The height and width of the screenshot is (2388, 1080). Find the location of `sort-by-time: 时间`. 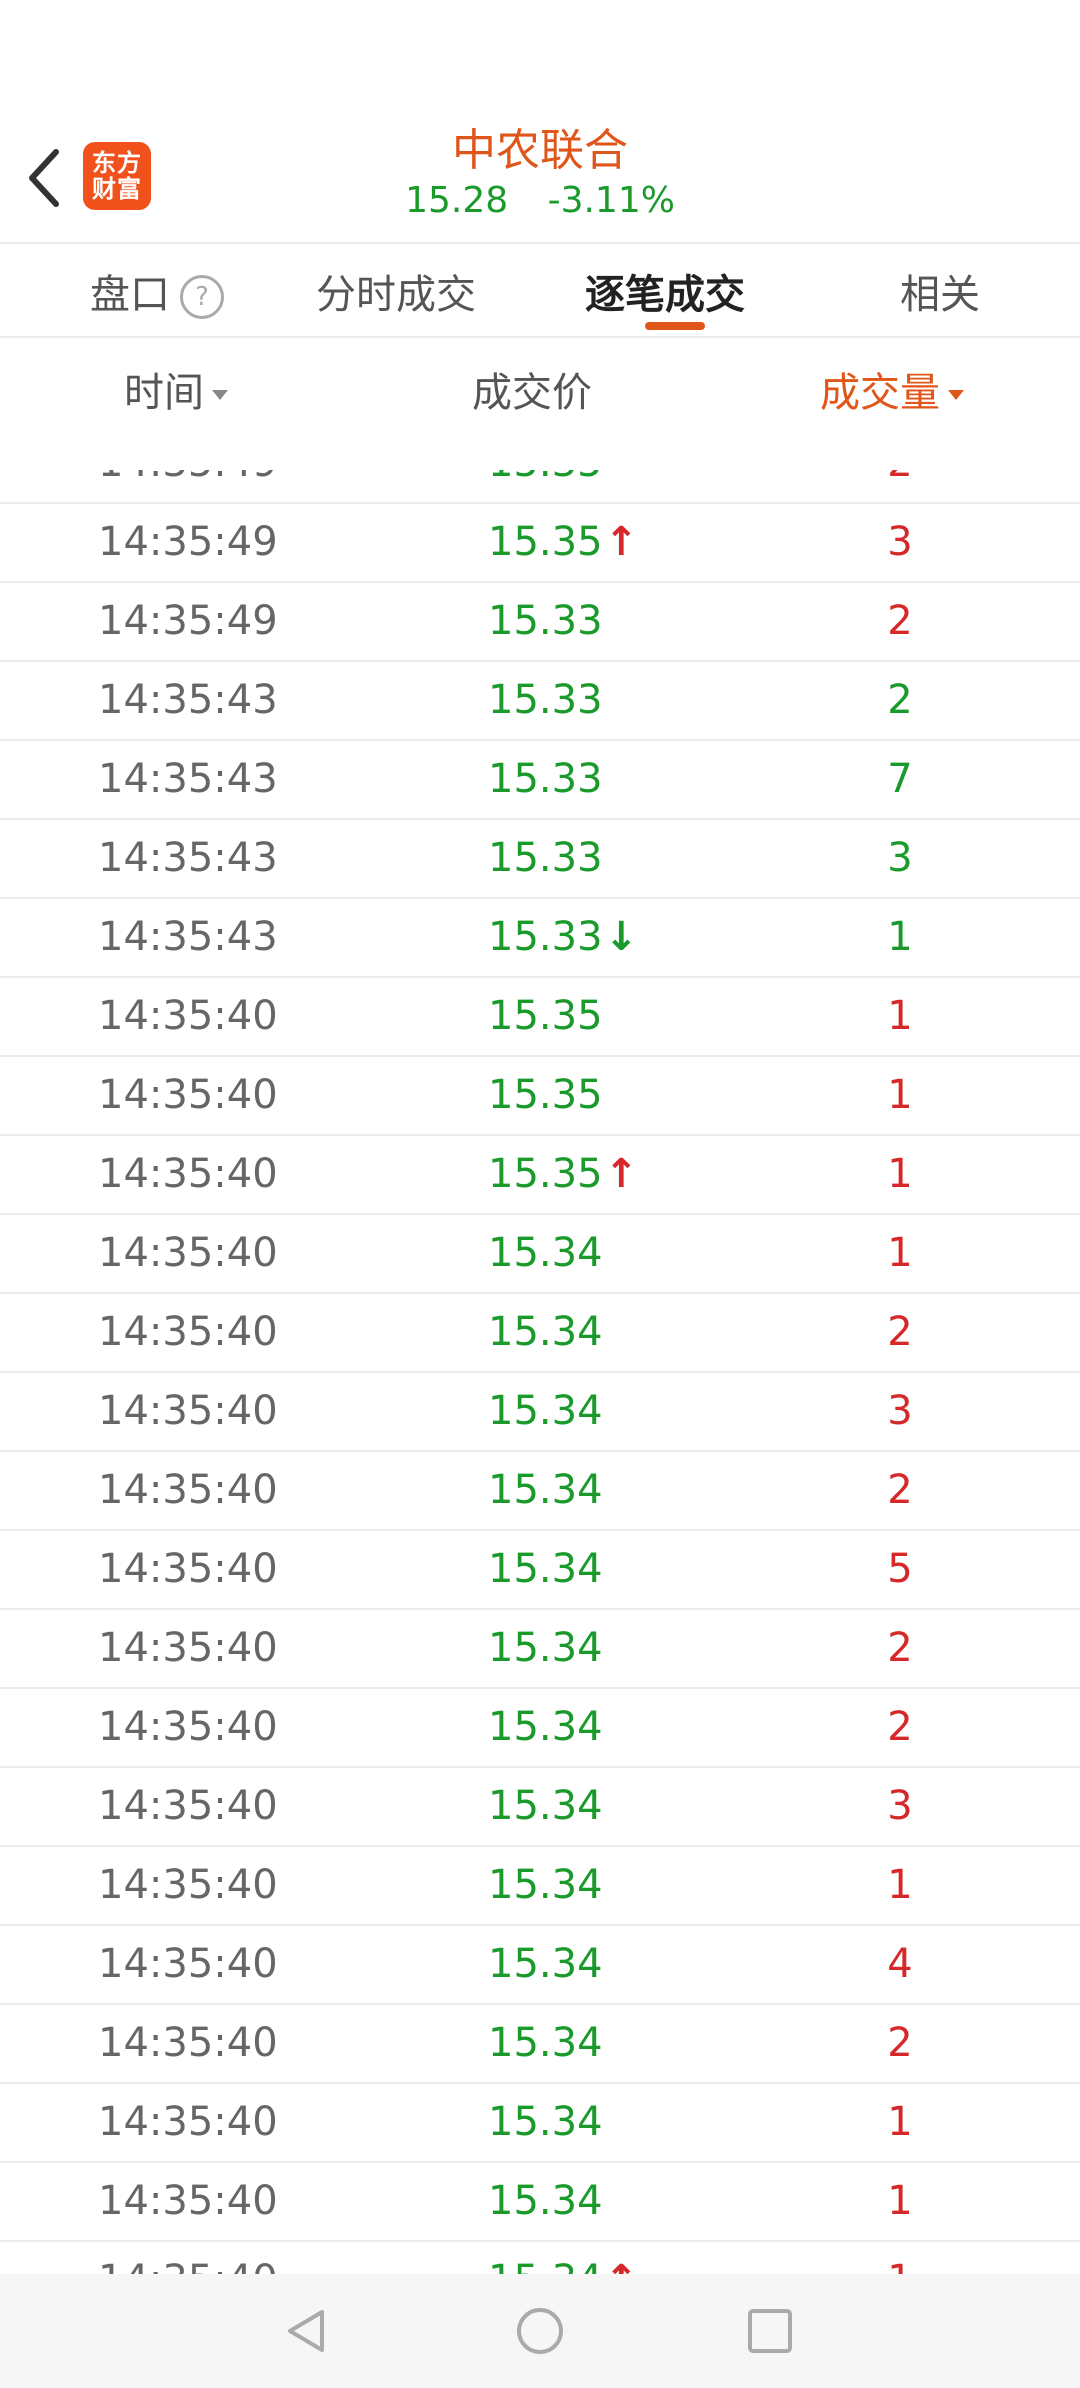

sort-by-time: 时间 is located at coordinates (176, 389).